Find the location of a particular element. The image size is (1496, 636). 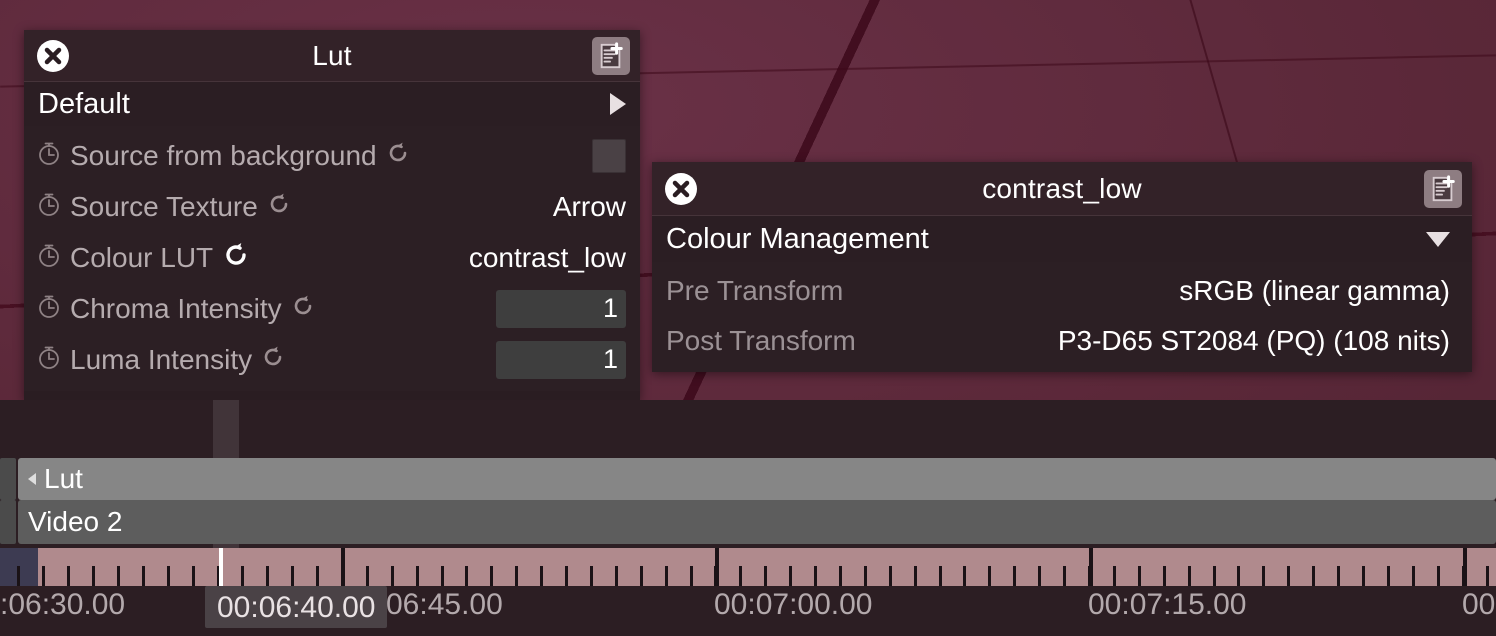

panel-lut-title: Lut is located at coordinates (332, 55).